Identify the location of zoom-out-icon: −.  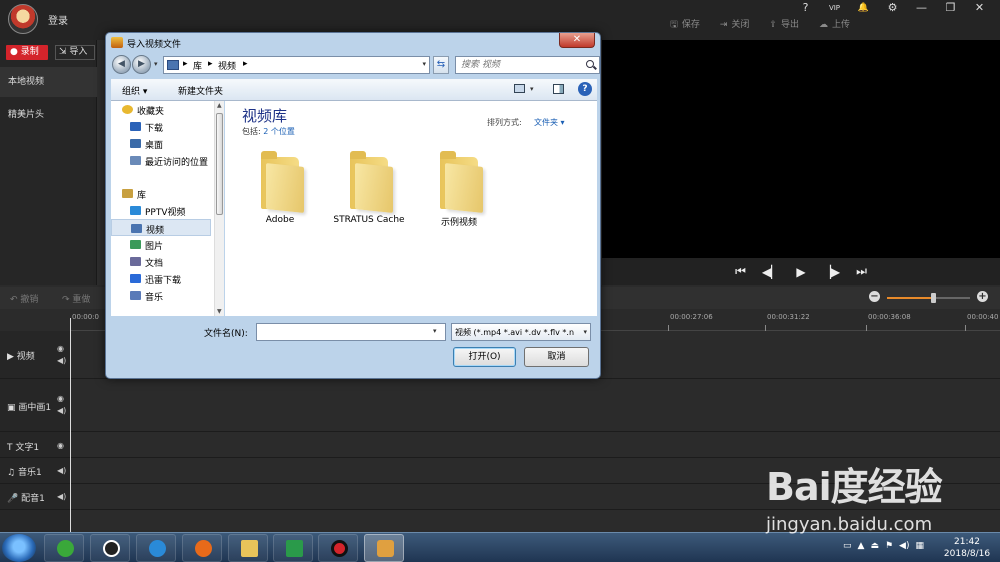
(874, 296).